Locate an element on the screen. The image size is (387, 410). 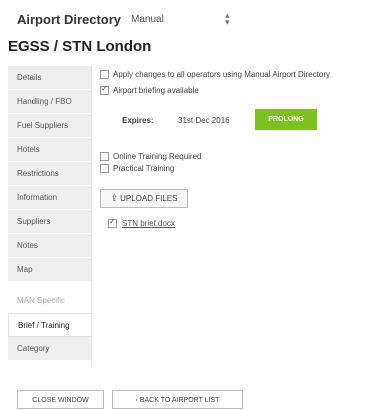
file-row is located at coordinates (114, 222).